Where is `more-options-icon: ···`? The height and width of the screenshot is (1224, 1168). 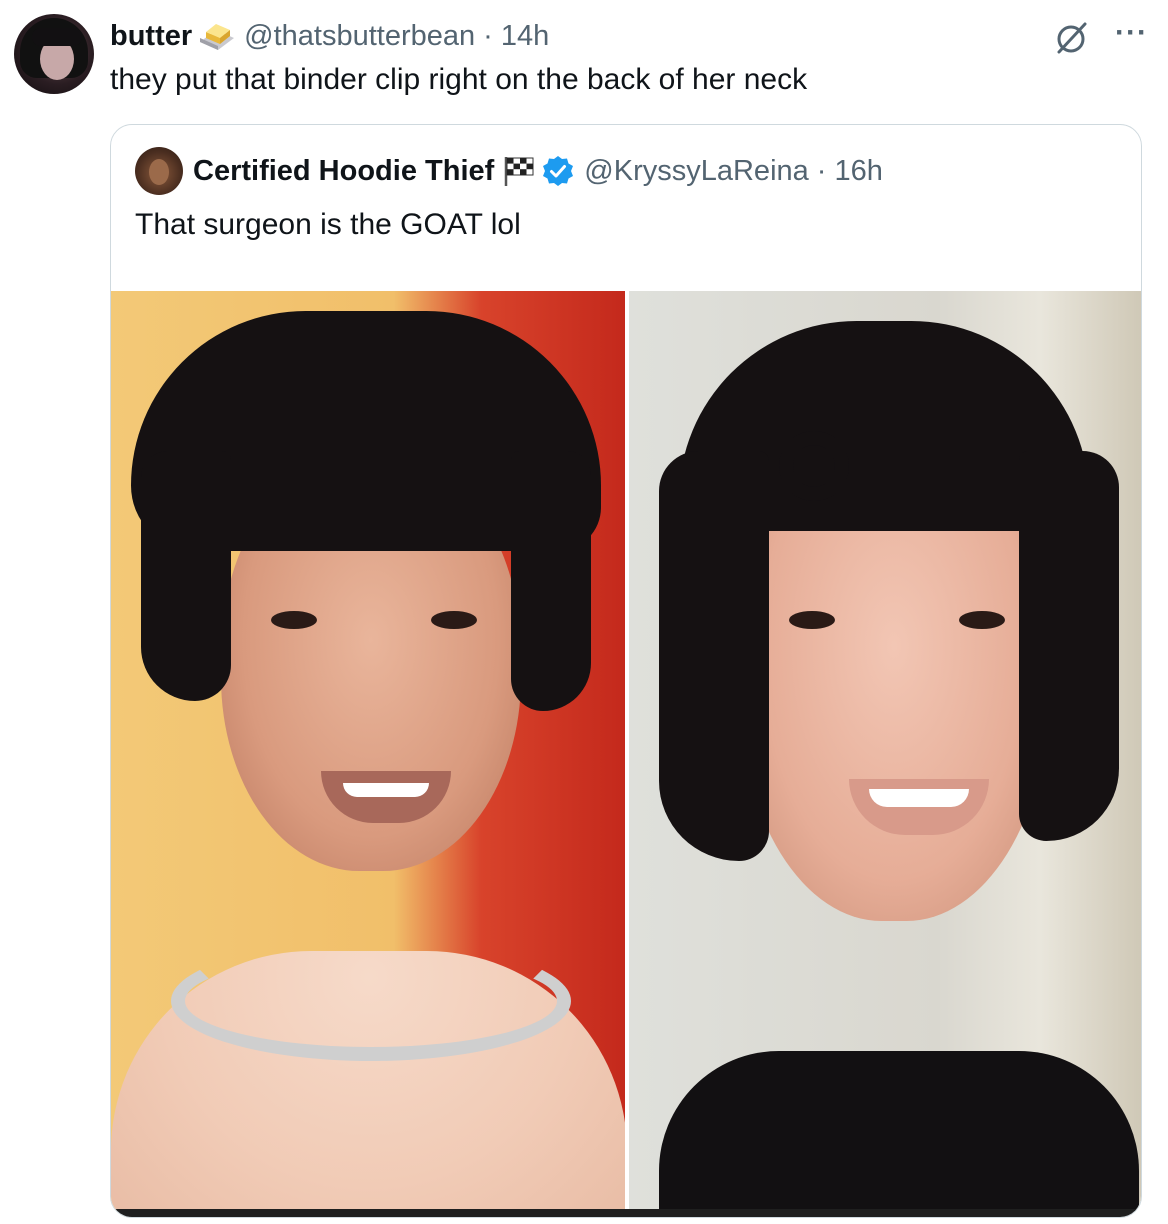 more-options-icon: ··· is located at coordinates (1131, 33).